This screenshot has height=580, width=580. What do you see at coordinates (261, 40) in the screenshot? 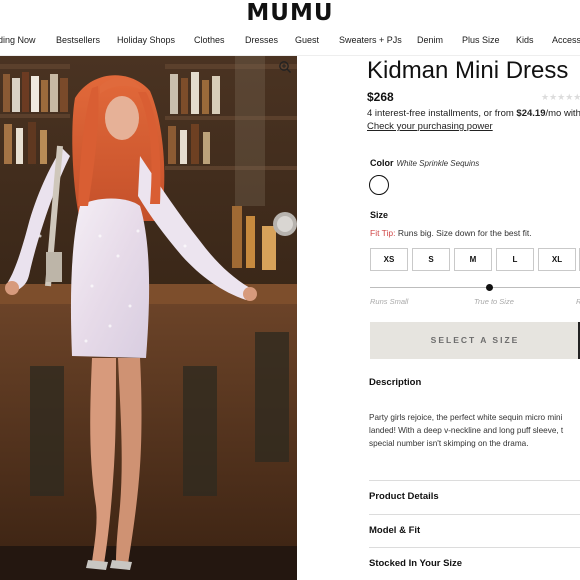
I see `nav-item-dresses: Dresses` at bounding box center [261, 40].